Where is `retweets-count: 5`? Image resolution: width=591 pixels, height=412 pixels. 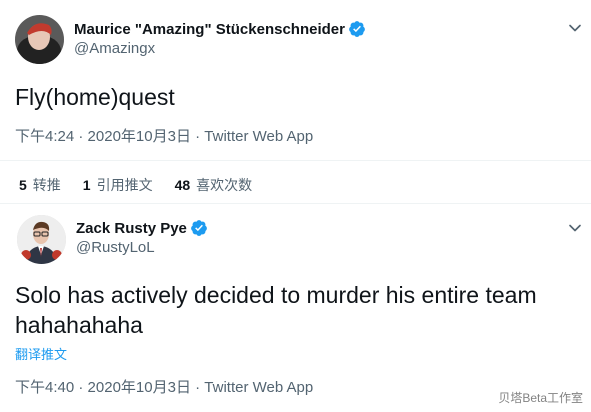
retweets-count: 5 is located at coordinates (23, 185).